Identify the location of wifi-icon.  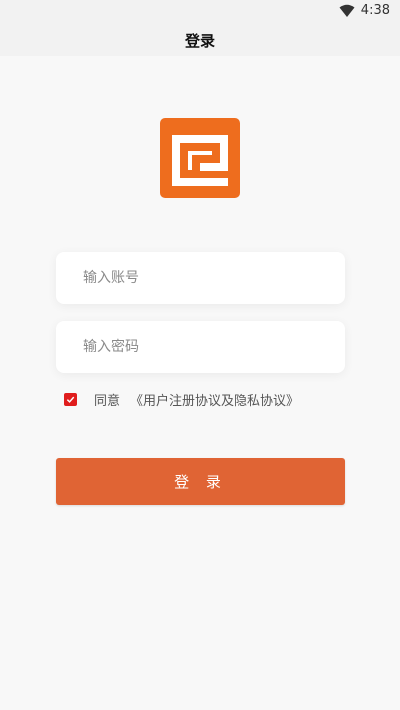
(347, 10).